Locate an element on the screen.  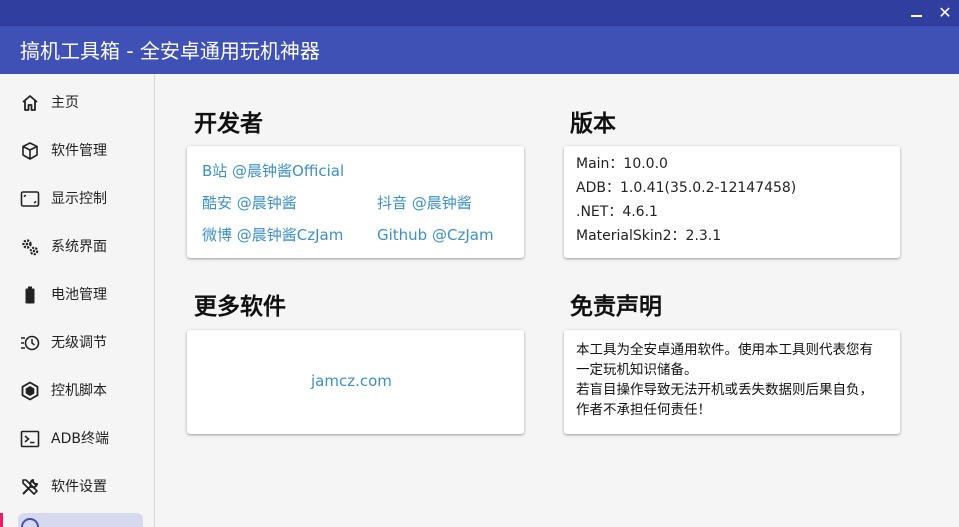
minimize-button is located at coordinates (917, 13).